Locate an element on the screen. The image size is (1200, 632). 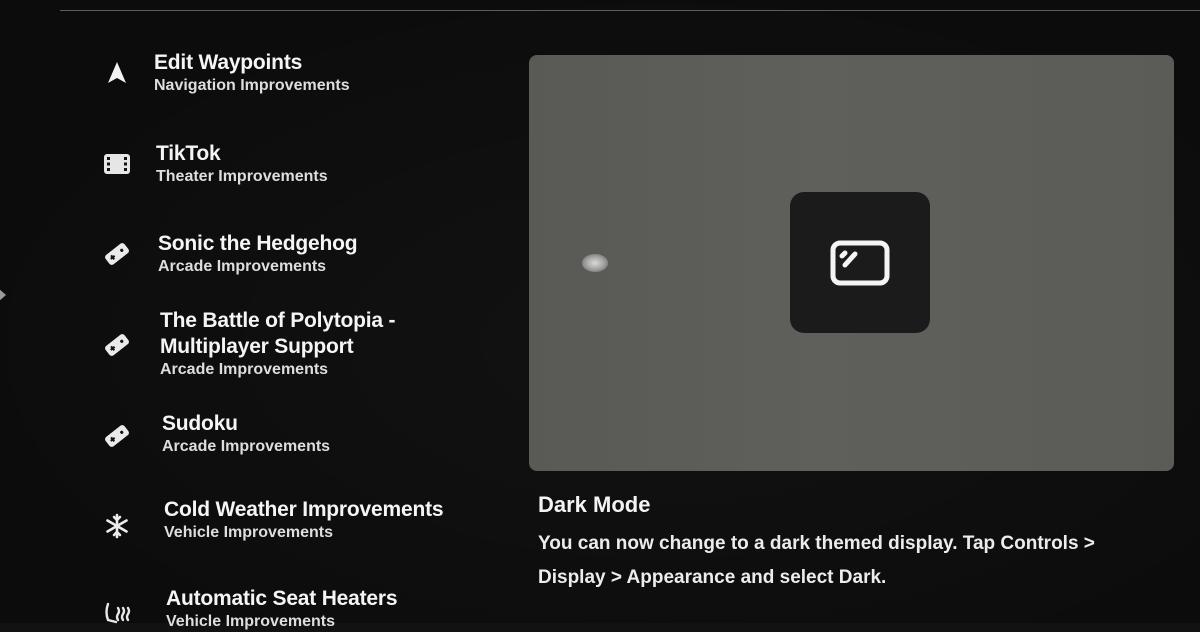
navigation-arrow-icon is located at coordinates (117, 73).